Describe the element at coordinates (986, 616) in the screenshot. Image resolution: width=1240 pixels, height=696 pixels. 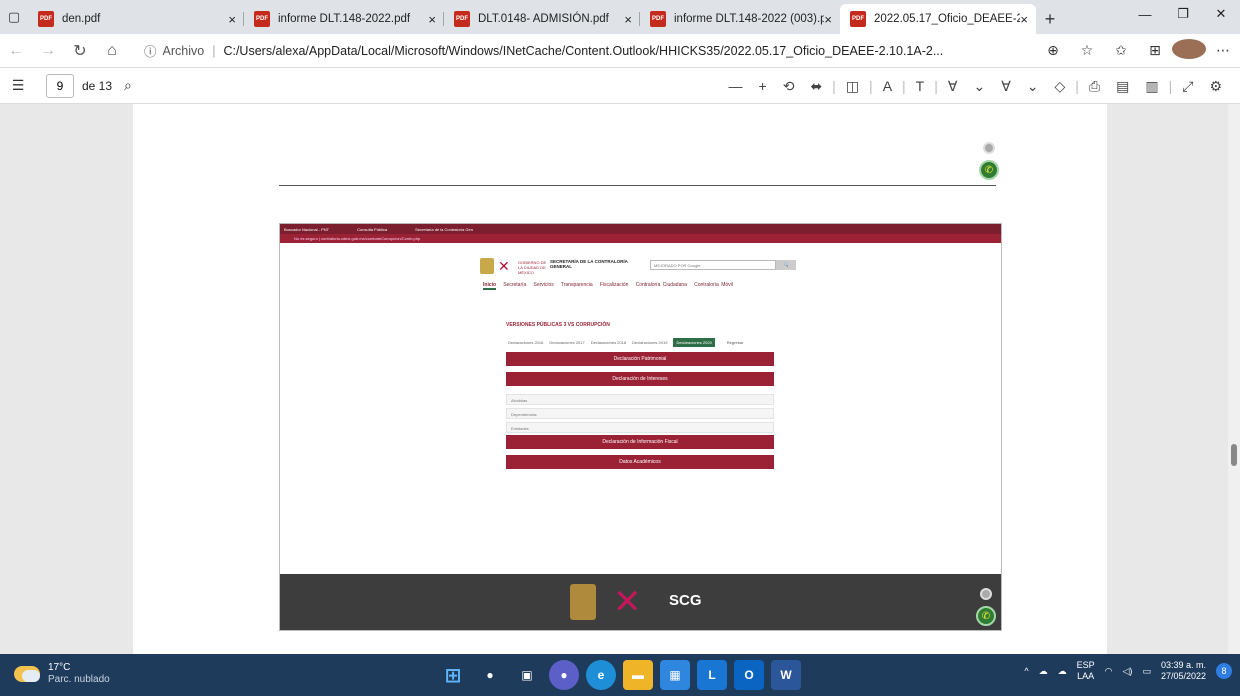
I see `whatsapp-icon: ✆` at that location.